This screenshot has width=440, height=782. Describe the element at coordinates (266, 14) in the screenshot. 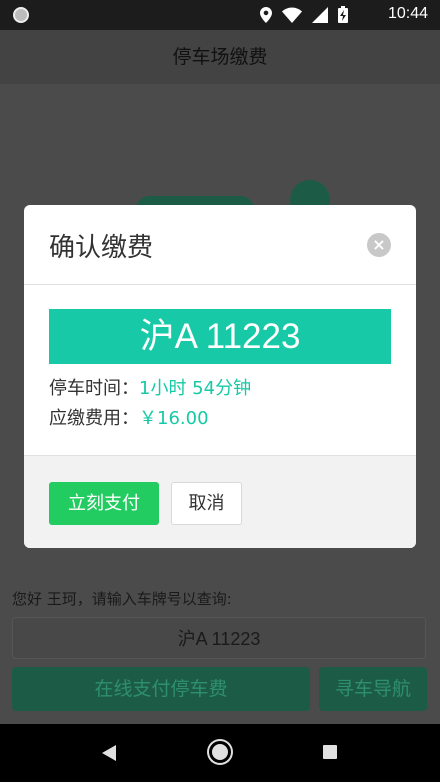

I see `location-icon` at that location.